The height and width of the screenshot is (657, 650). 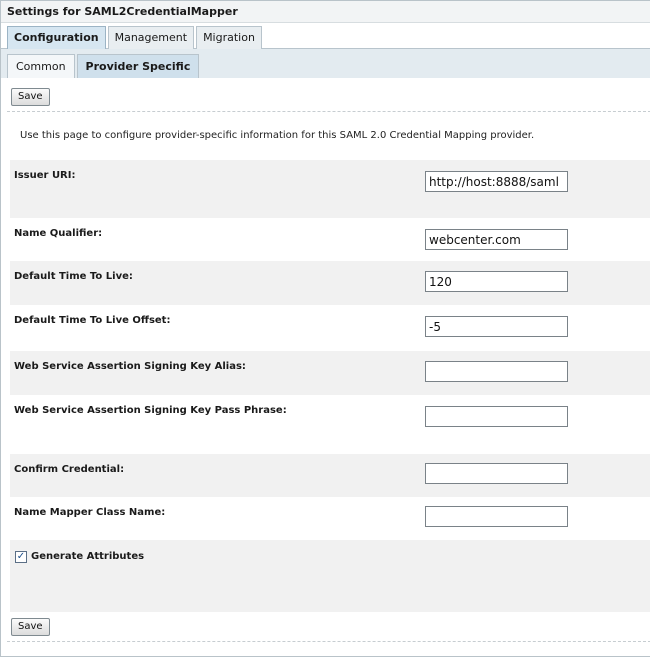 I want to click on name-qualifier-field, so click(x=496, y=239).